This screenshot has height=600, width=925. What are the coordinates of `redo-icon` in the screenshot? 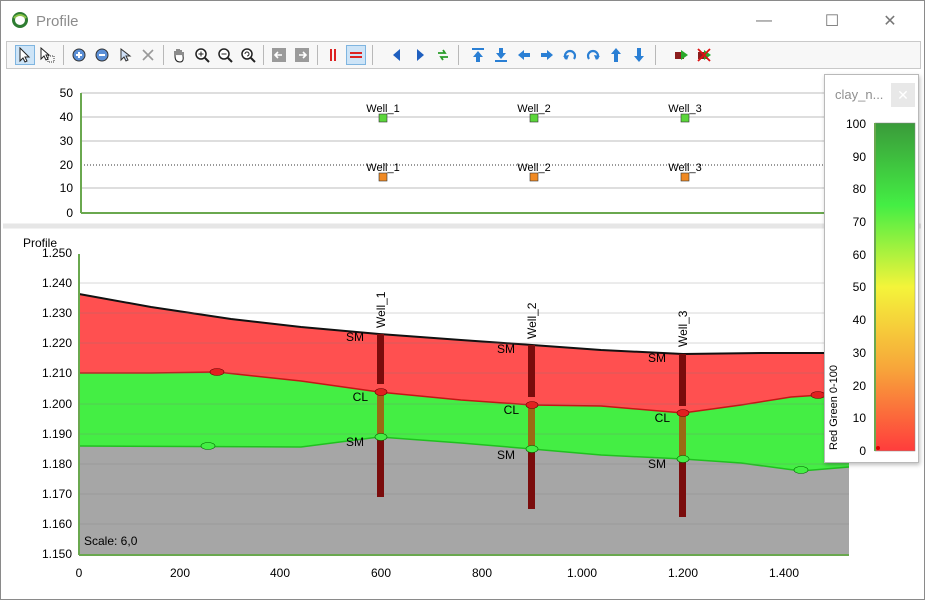 It's located at (593, 55).